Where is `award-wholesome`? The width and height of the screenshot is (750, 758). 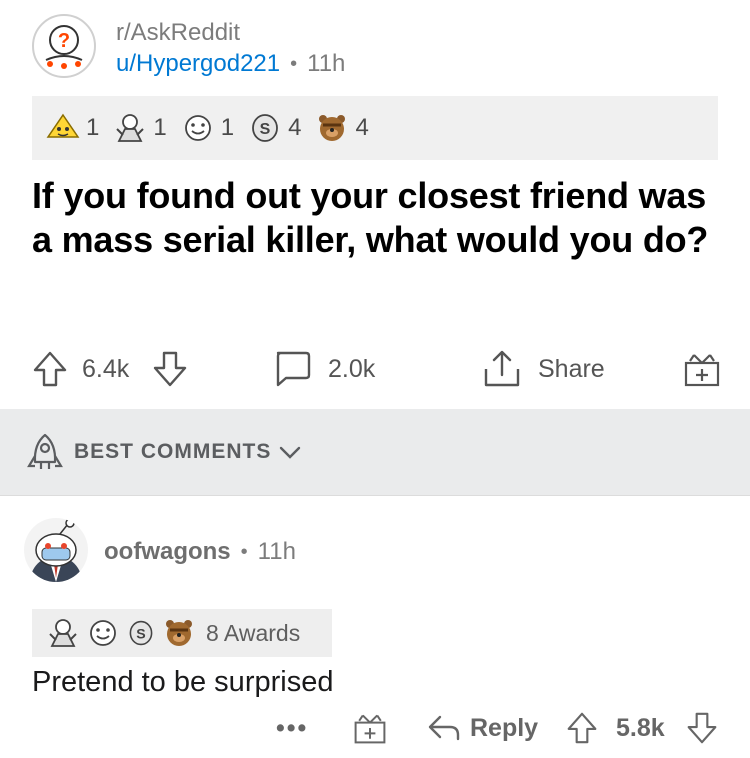 award-wholesome is located at coordinates (103, 633).